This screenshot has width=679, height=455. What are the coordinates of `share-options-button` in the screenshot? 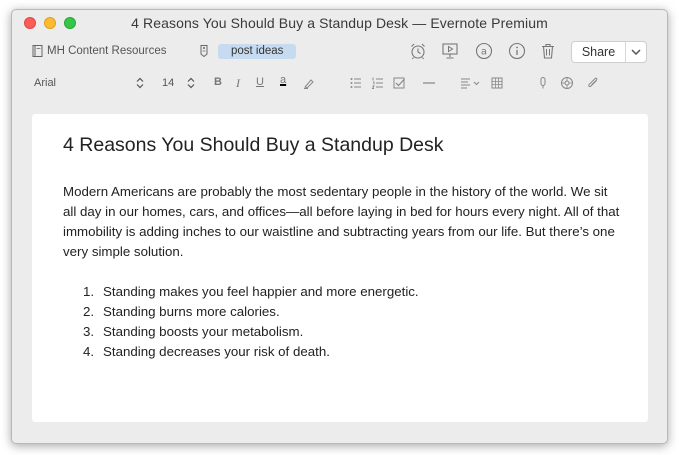 It's located at (636, 52).